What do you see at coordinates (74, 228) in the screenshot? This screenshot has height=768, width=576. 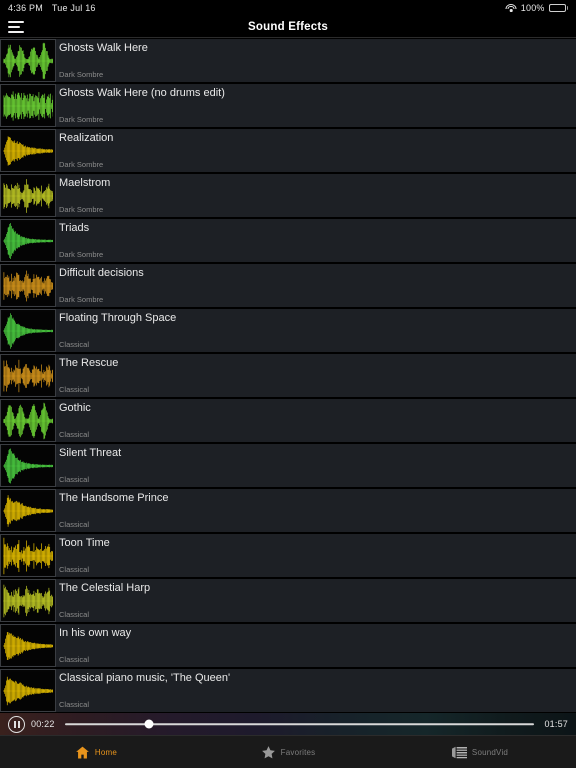 I see `list-item-title: Triads` at bounding box center [74, 228].